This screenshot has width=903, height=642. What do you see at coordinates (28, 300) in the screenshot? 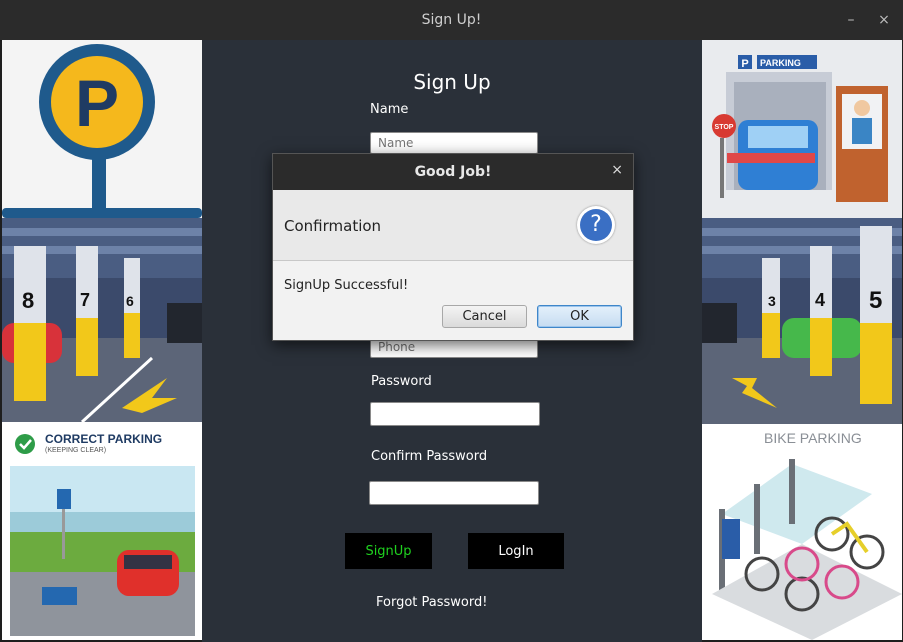
I see `pillar-number: 8` at bounding box center [28, 300].